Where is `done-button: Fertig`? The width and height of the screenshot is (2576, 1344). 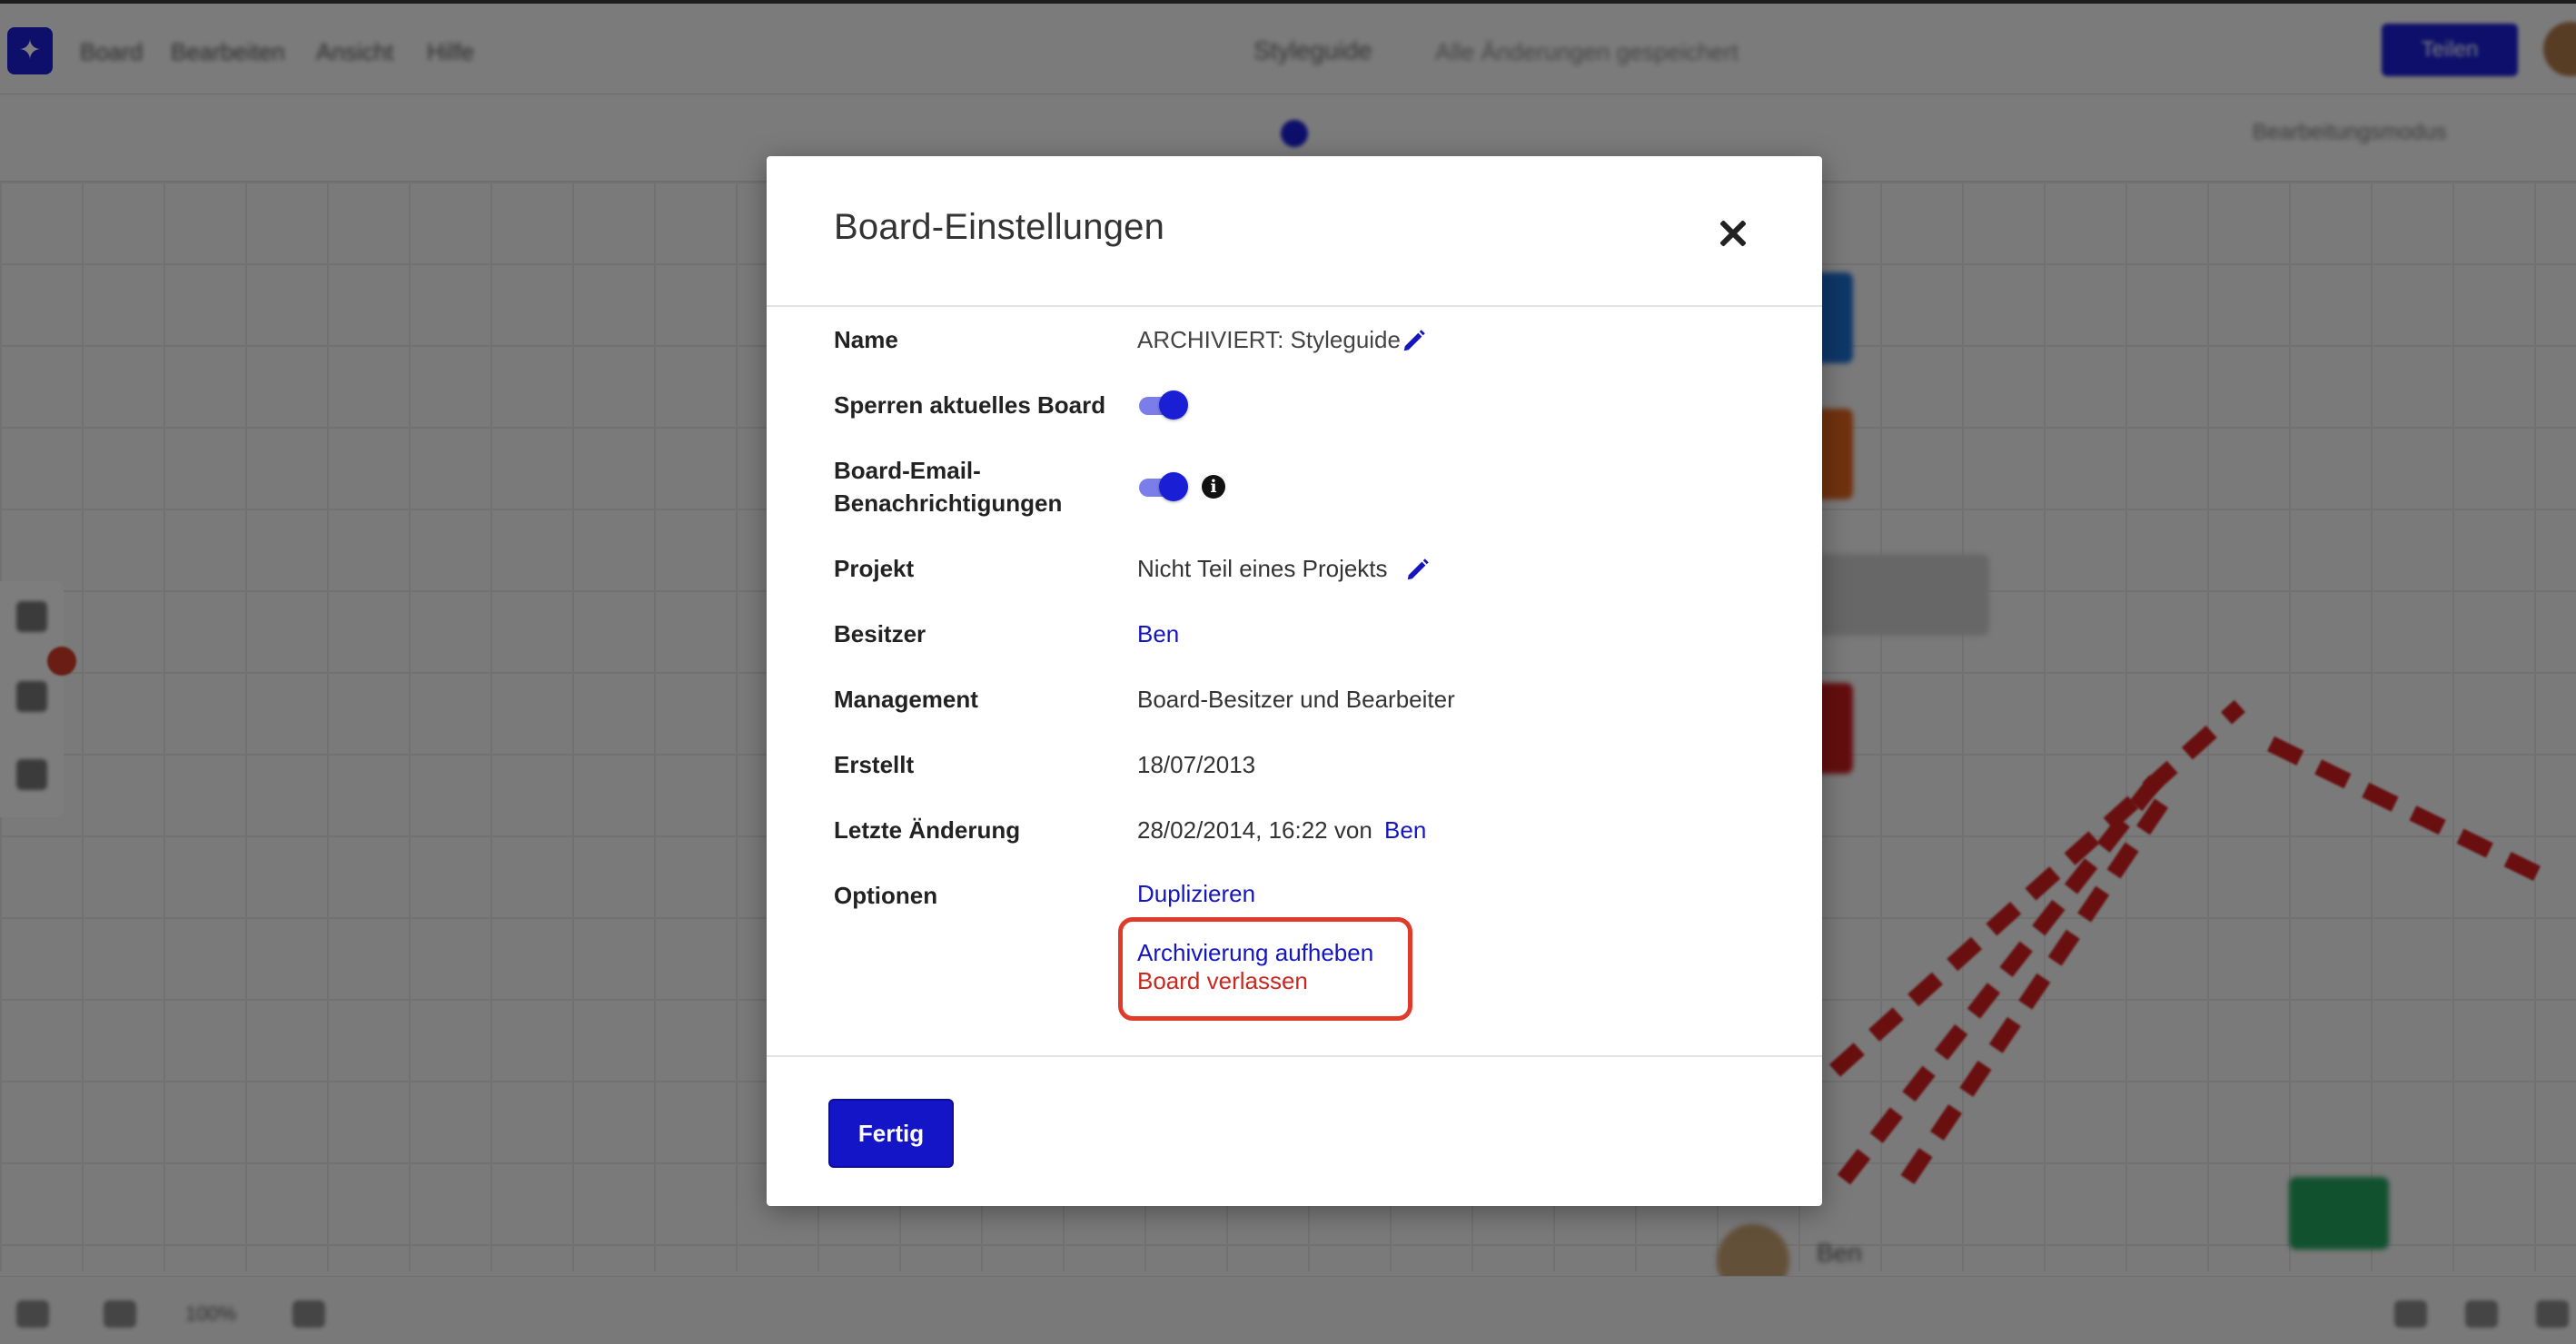
done-button: Fertig is located at coordinates (891, 1133).